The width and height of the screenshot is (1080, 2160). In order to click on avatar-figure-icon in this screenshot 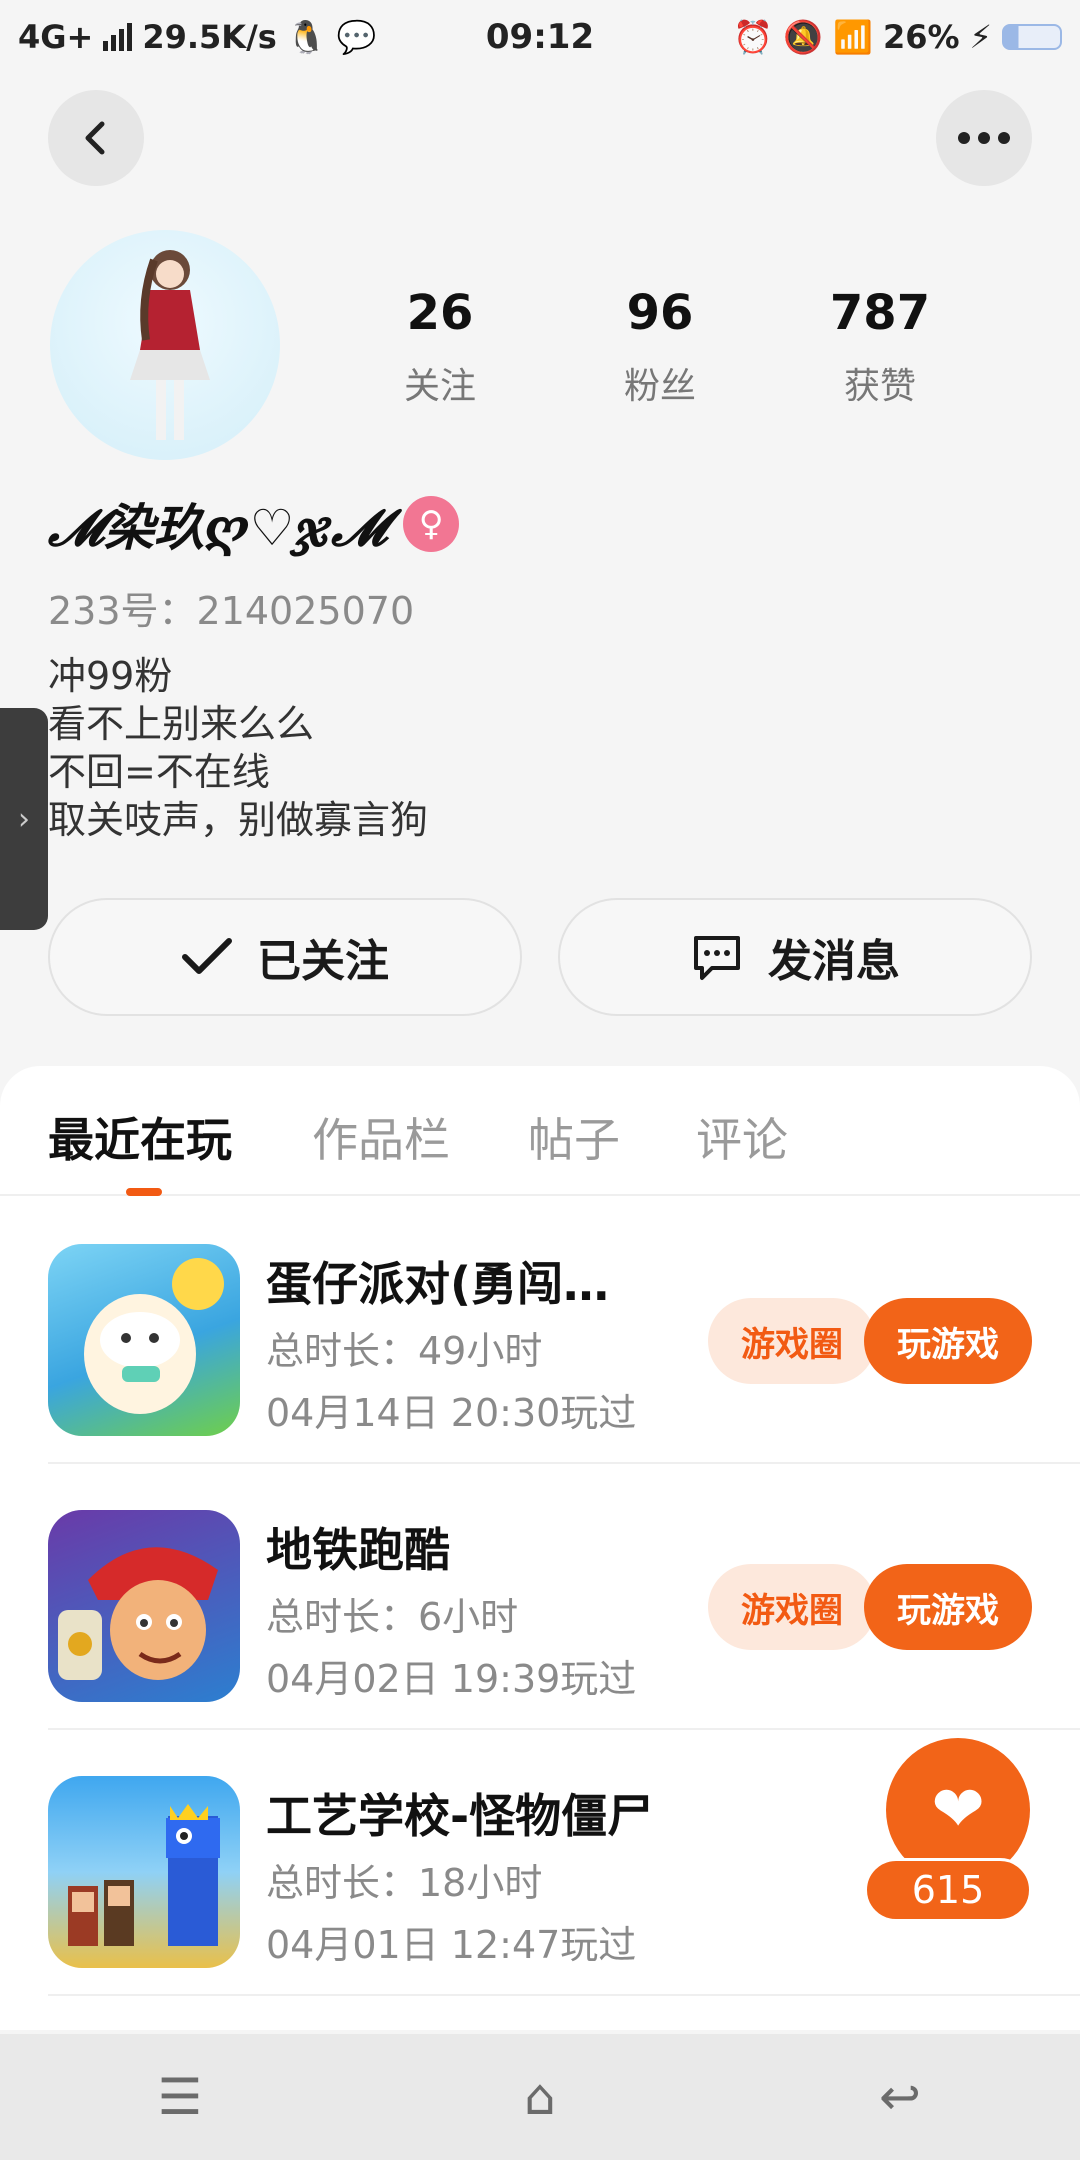, I will do `click(170, 345)`.